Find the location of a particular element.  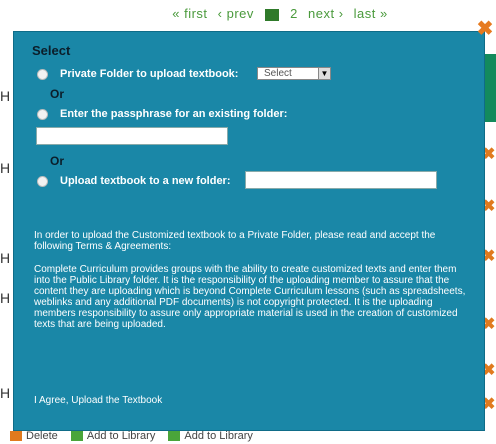

private-folder-label: Private Folder to upload textbook: is located at coordinates (149, 74).